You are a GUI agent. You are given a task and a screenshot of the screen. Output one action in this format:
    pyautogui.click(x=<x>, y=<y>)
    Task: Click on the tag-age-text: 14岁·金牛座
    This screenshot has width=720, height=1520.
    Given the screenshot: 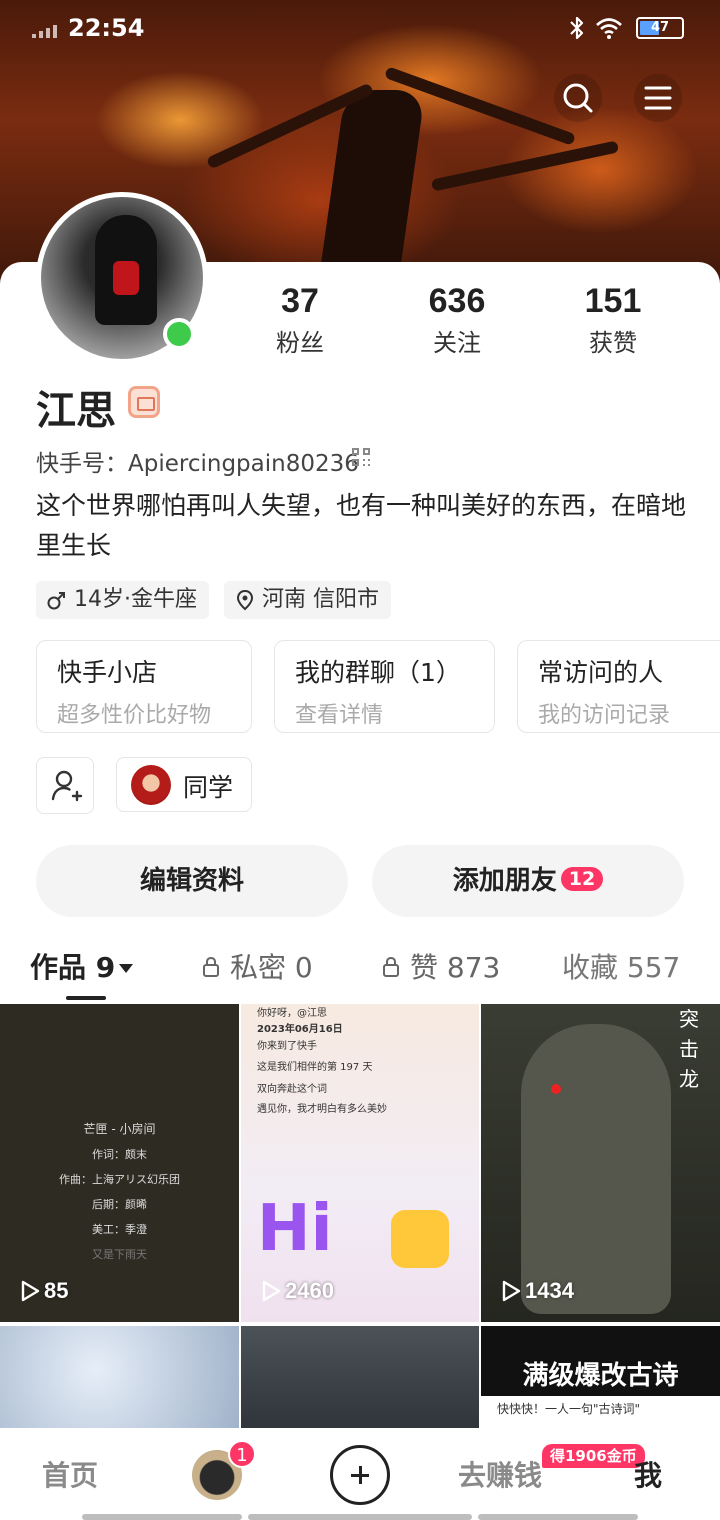 What is the action you would take?
    pyautogui.click(x=135, y=599)
    